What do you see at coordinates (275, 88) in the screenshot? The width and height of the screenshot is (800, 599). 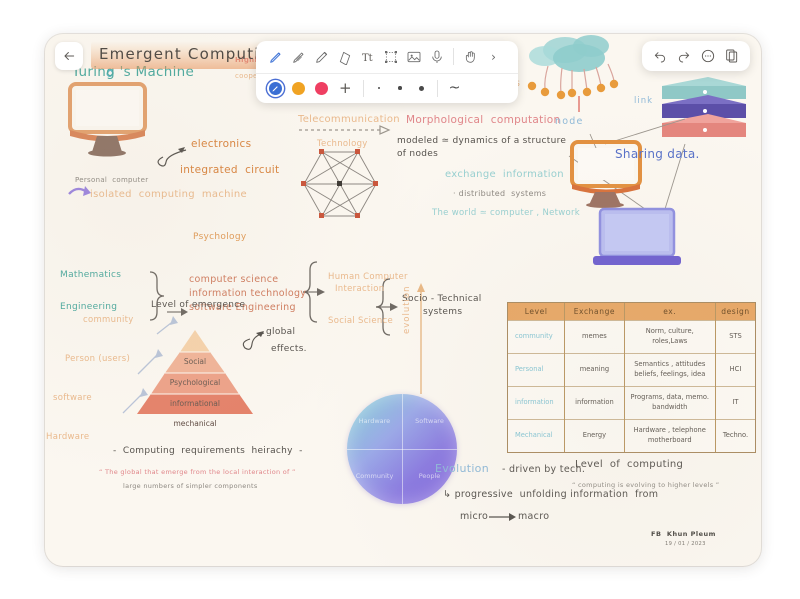 I see `color-blue-swatch` at bounding box center [275, 88].